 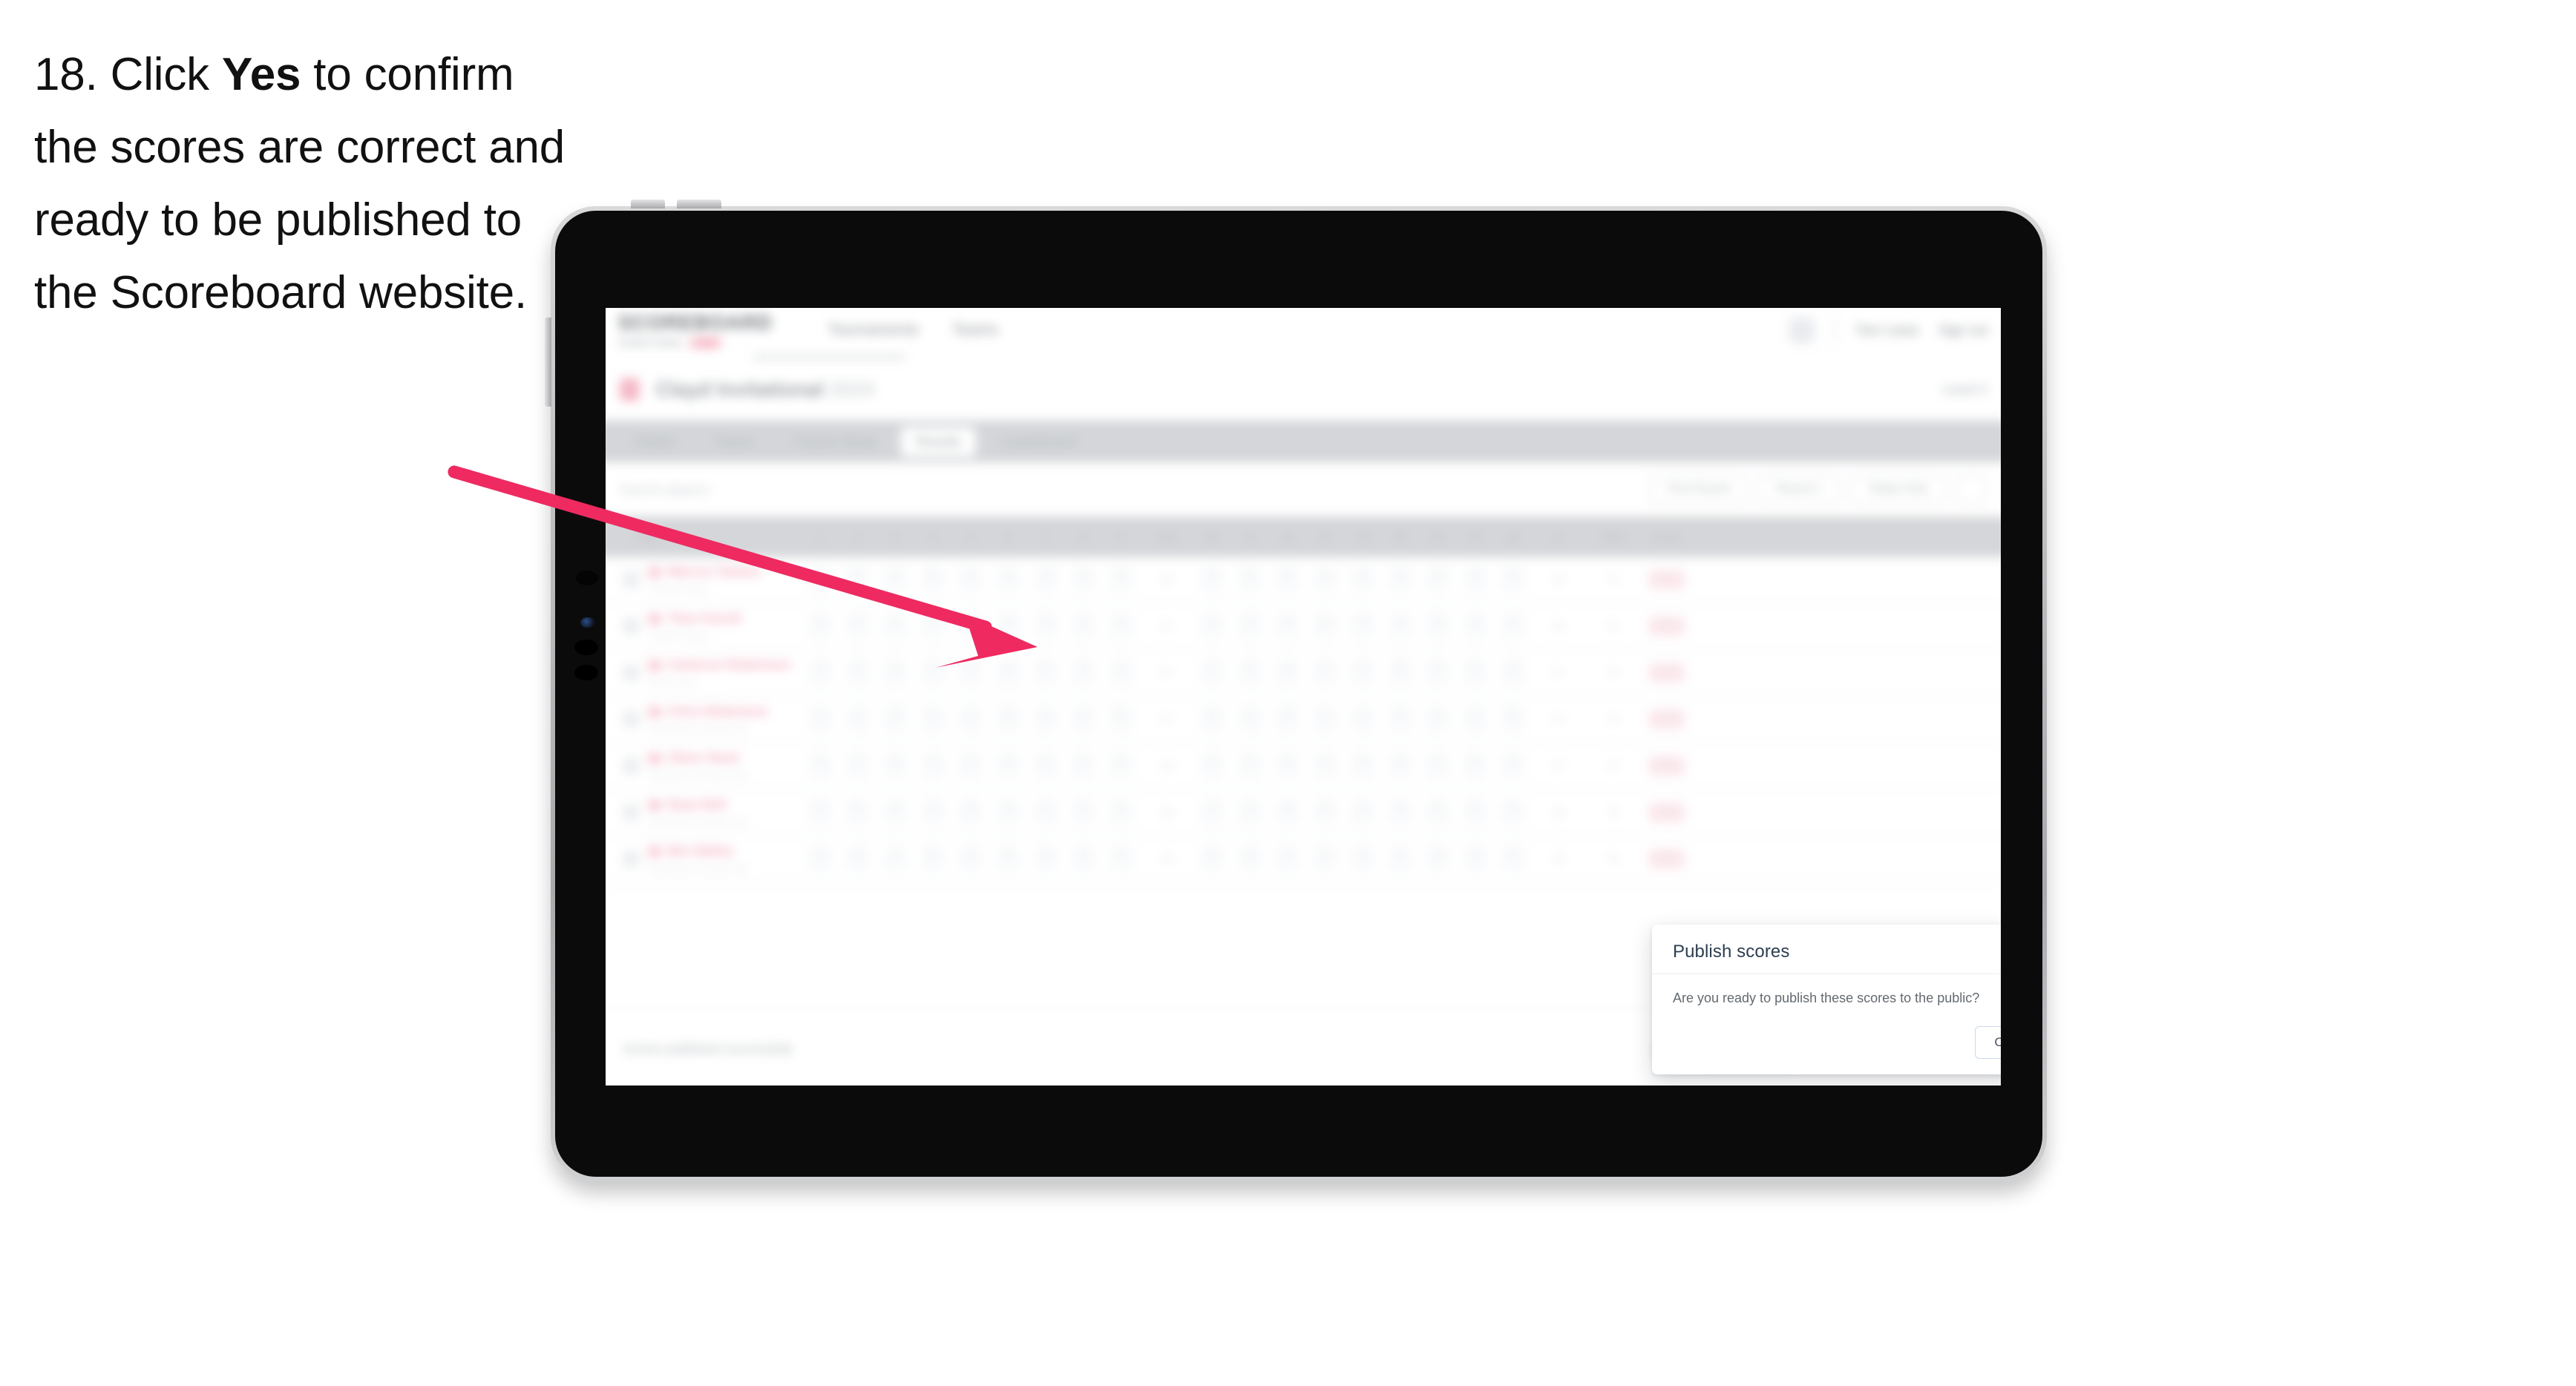 I want to click on avatar, so click(x=1802, y=330).